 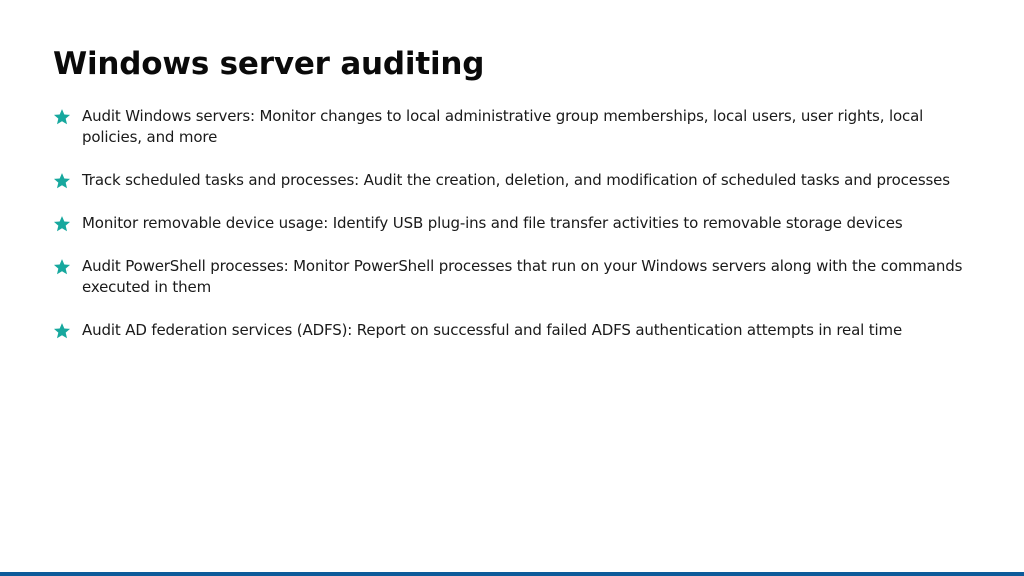 I want to click on bottom-accent-bar, so click(x=512, y=574).